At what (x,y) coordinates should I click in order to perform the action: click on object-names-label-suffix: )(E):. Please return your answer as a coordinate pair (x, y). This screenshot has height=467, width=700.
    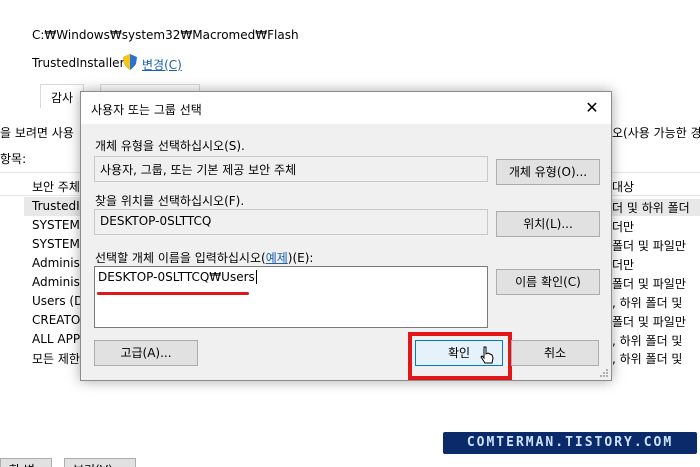
    Looking at the image, I should click on (300, 258).